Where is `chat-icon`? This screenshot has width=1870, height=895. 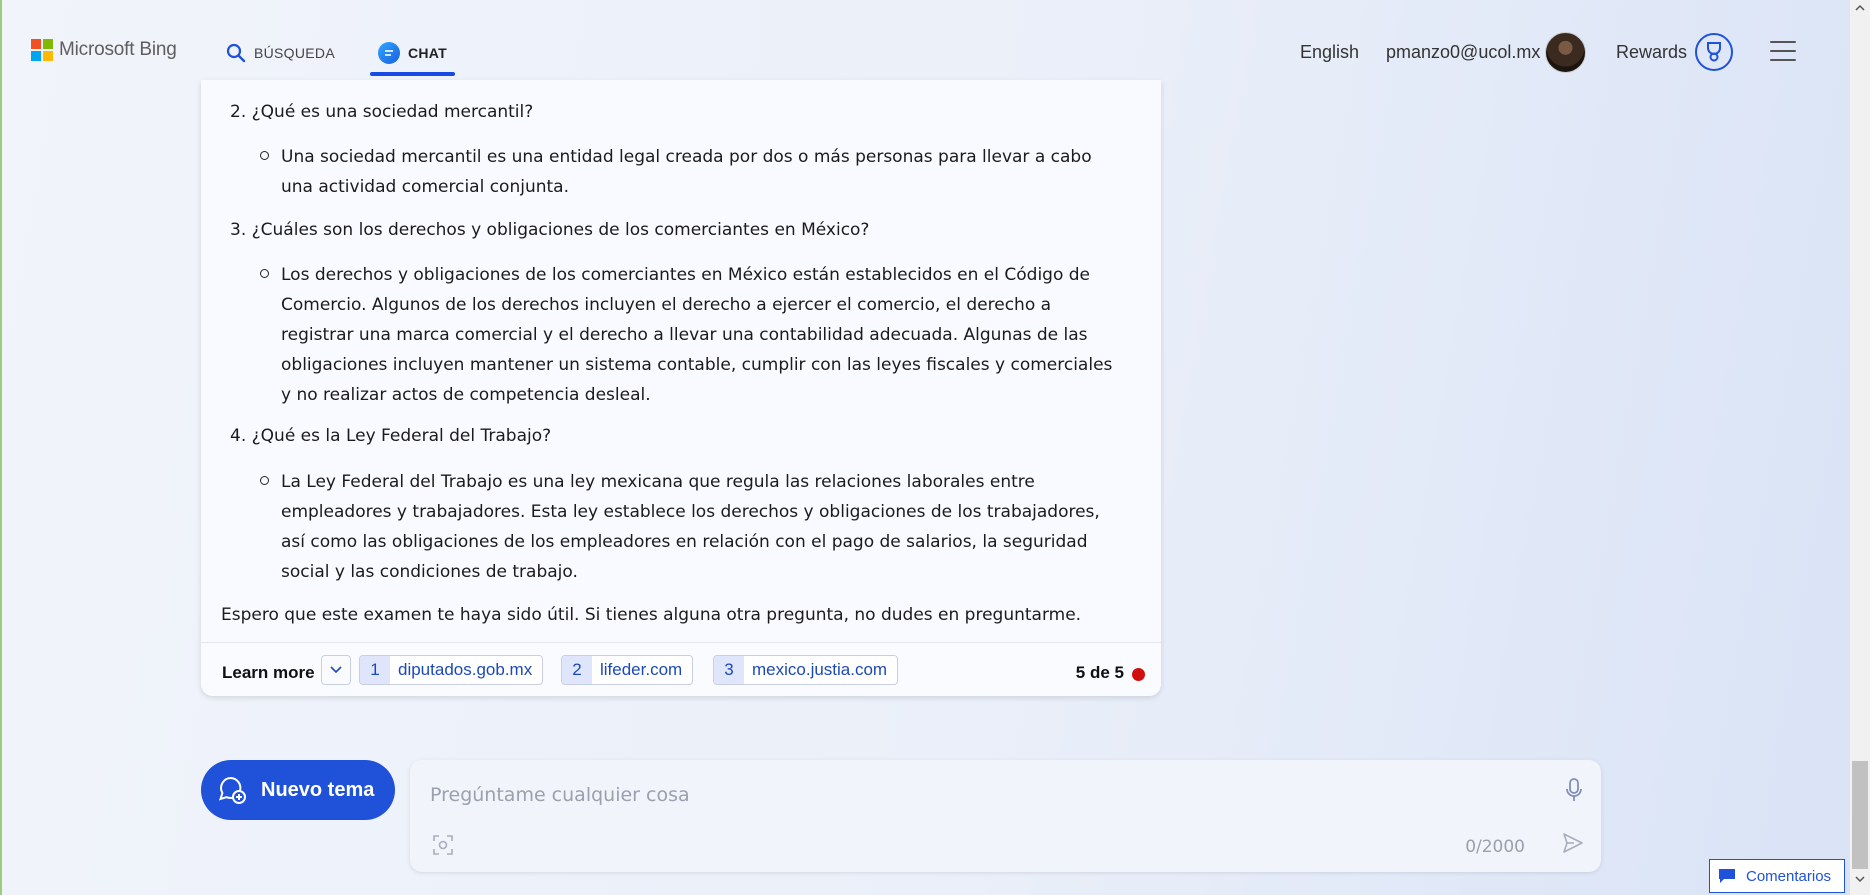 chat-icon is located at coordinates (388, 53).